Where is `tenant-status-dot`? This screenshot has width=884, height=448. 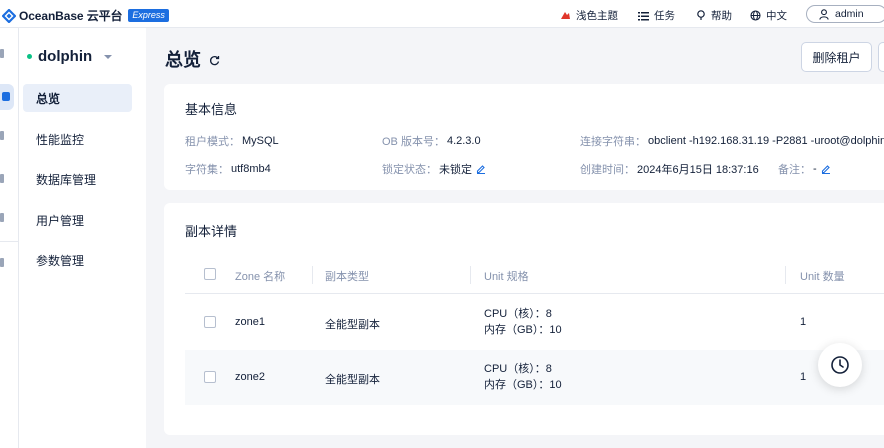
tenant-status-dot is located at coordinates (29, 56).